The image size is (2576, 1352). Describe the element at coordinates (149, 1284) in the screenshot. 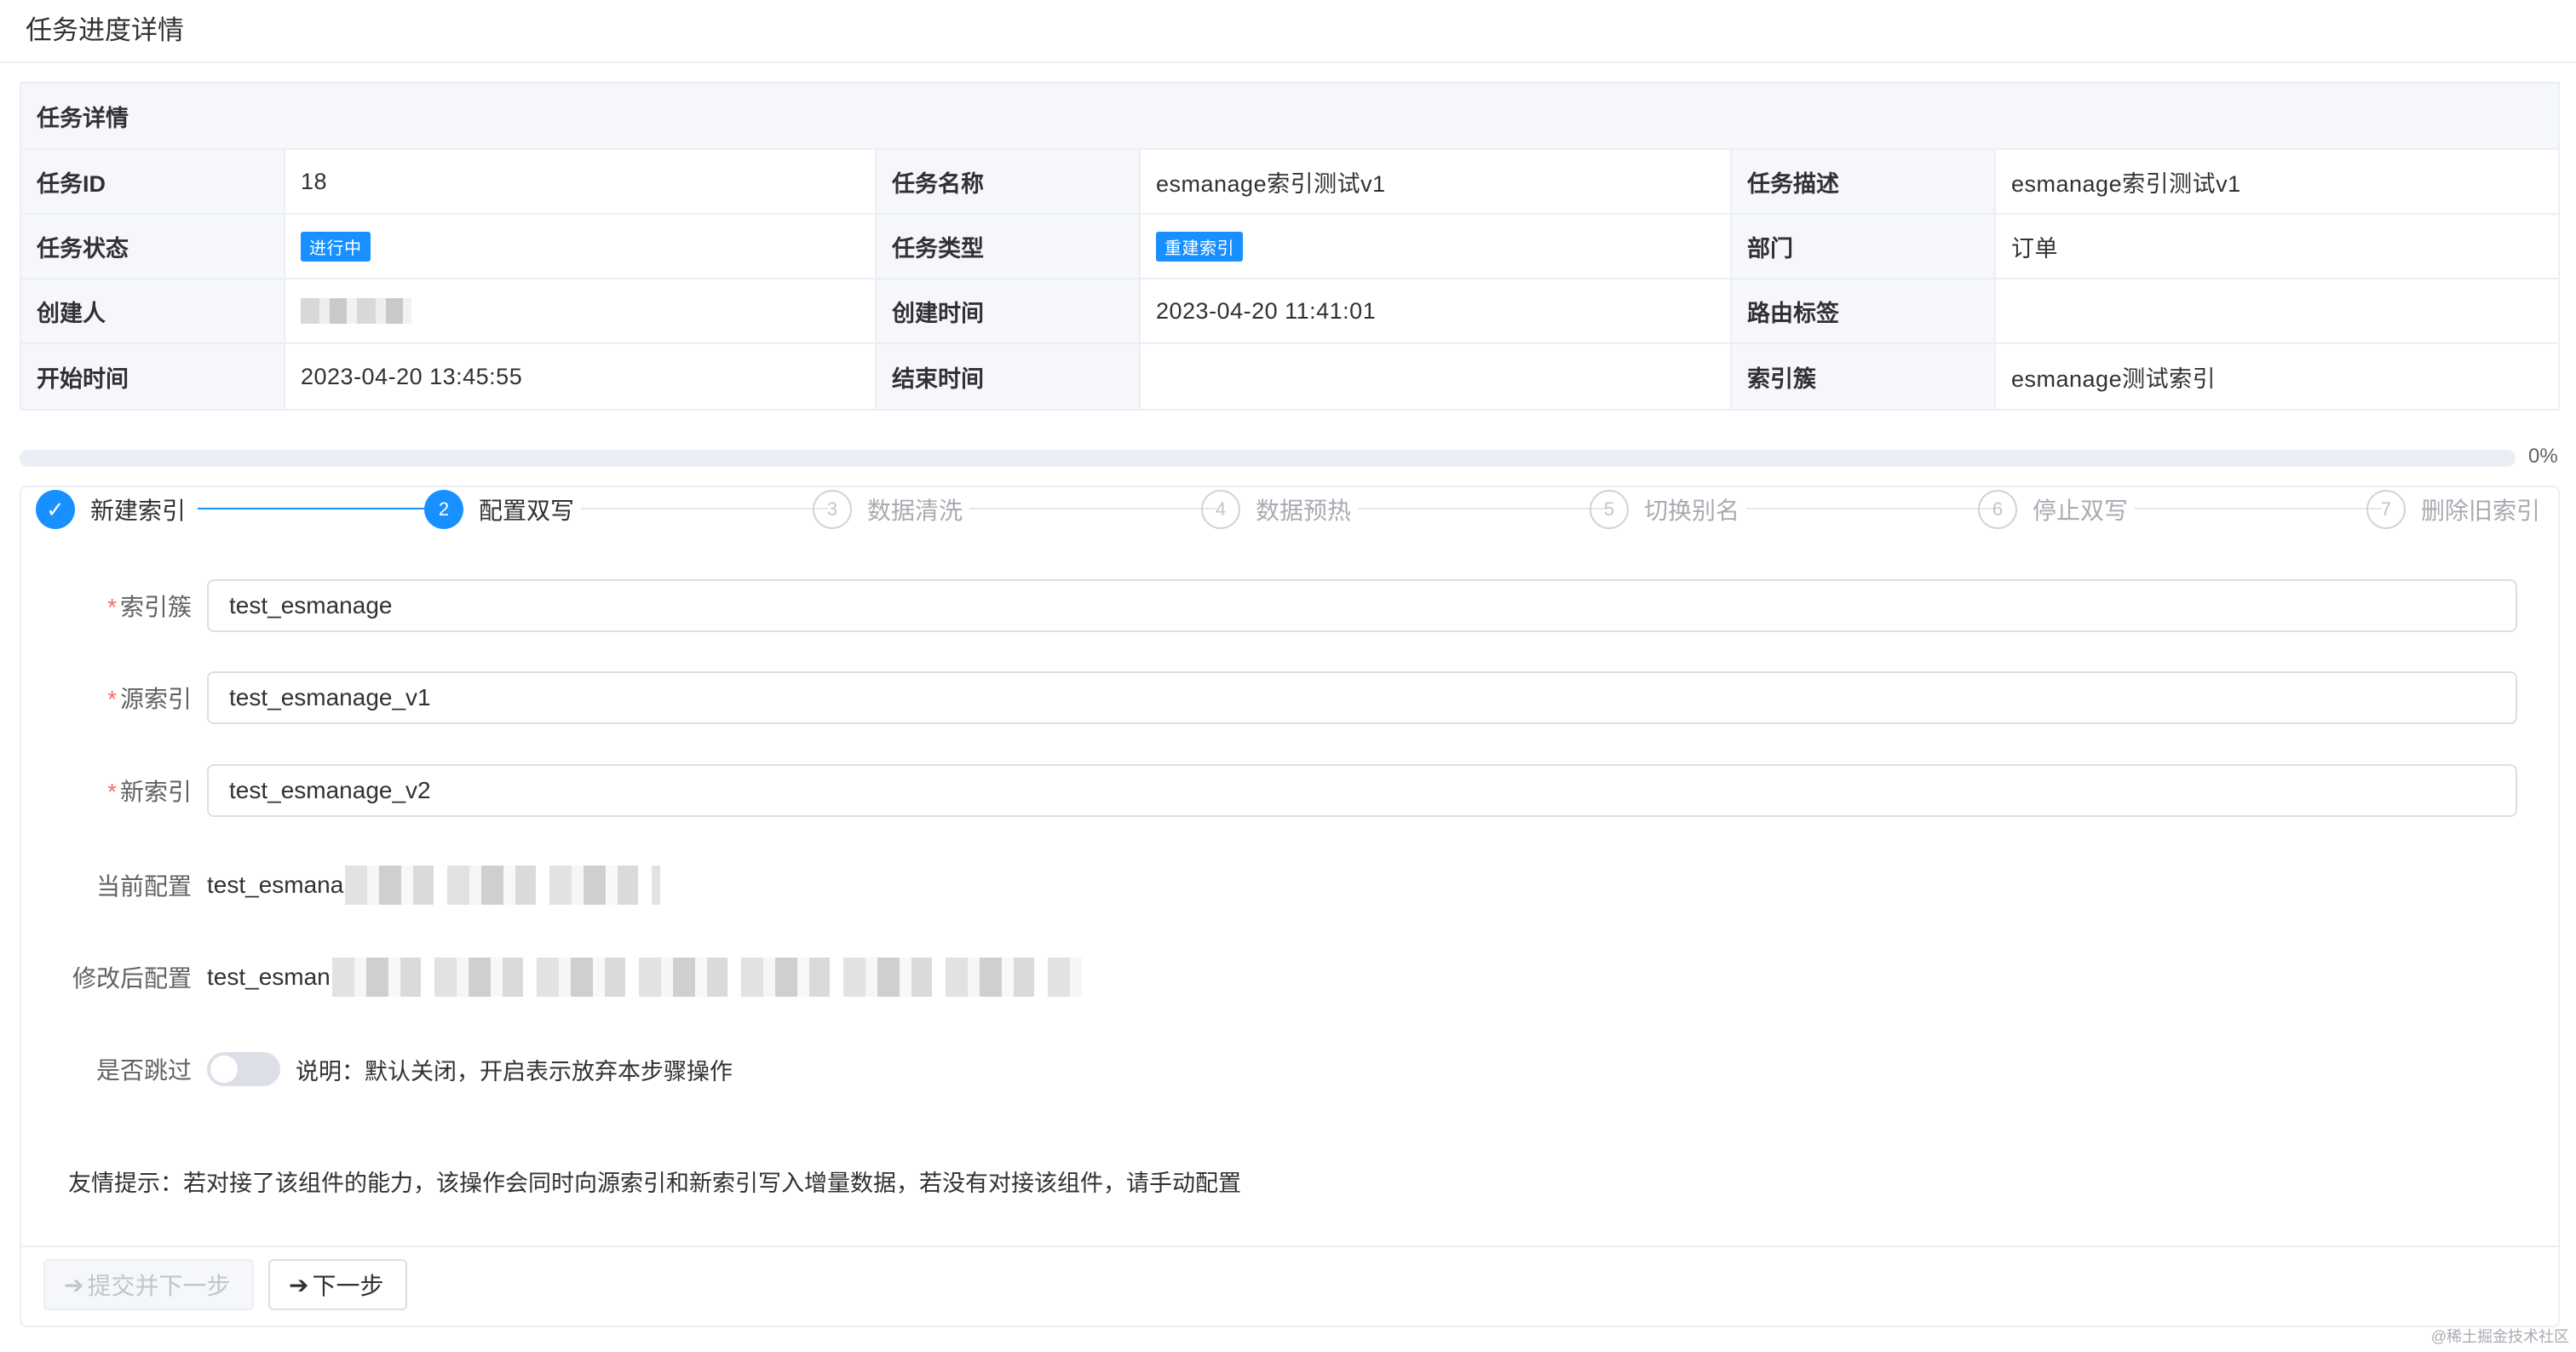

I see `submit-next-button: ➔ 提交并下一步` at that location.